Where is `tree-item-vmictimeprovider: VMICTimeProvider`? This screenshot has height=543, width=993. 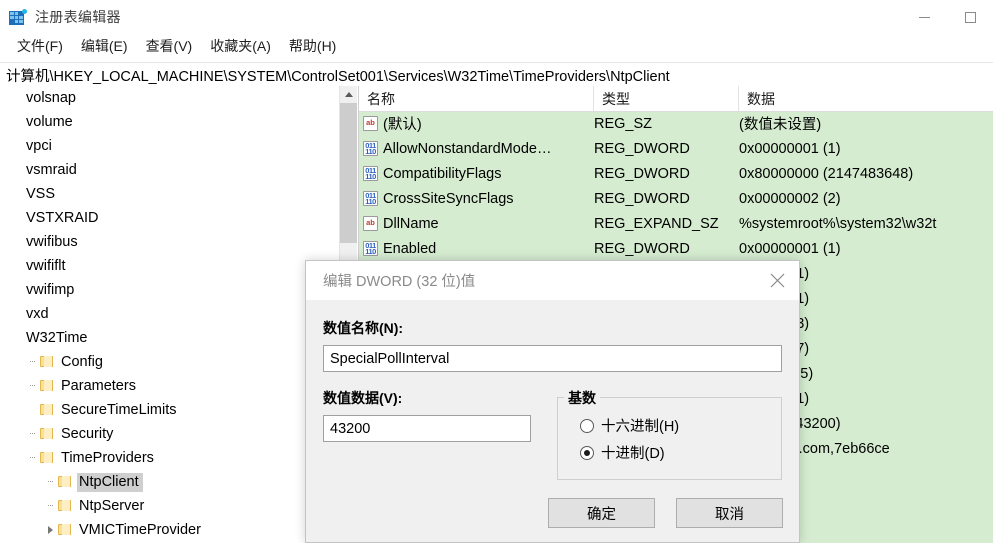 tree-item-vmictimeprovider: VMICTimeProvider is located at coordinates (170, 530).